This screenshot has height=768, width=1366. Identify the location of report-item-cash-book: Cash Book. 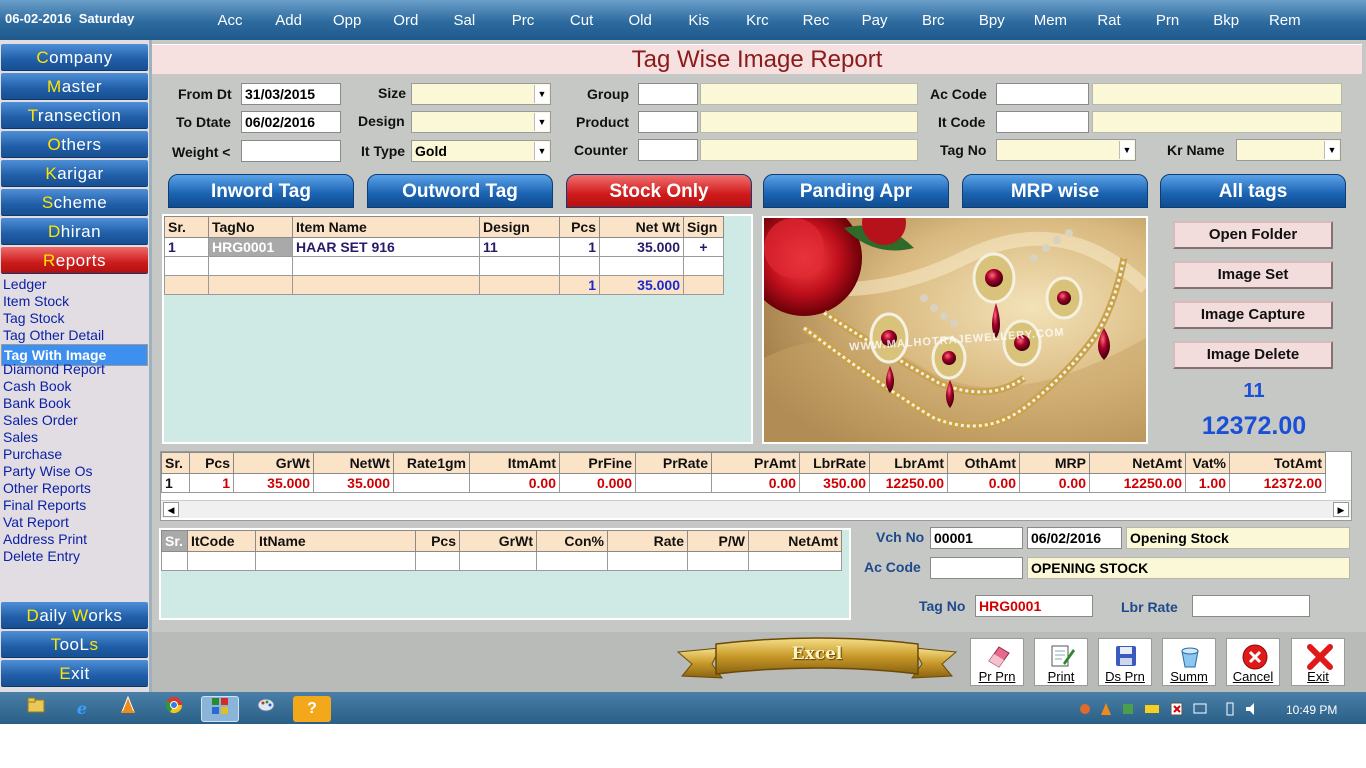
(37, 386).